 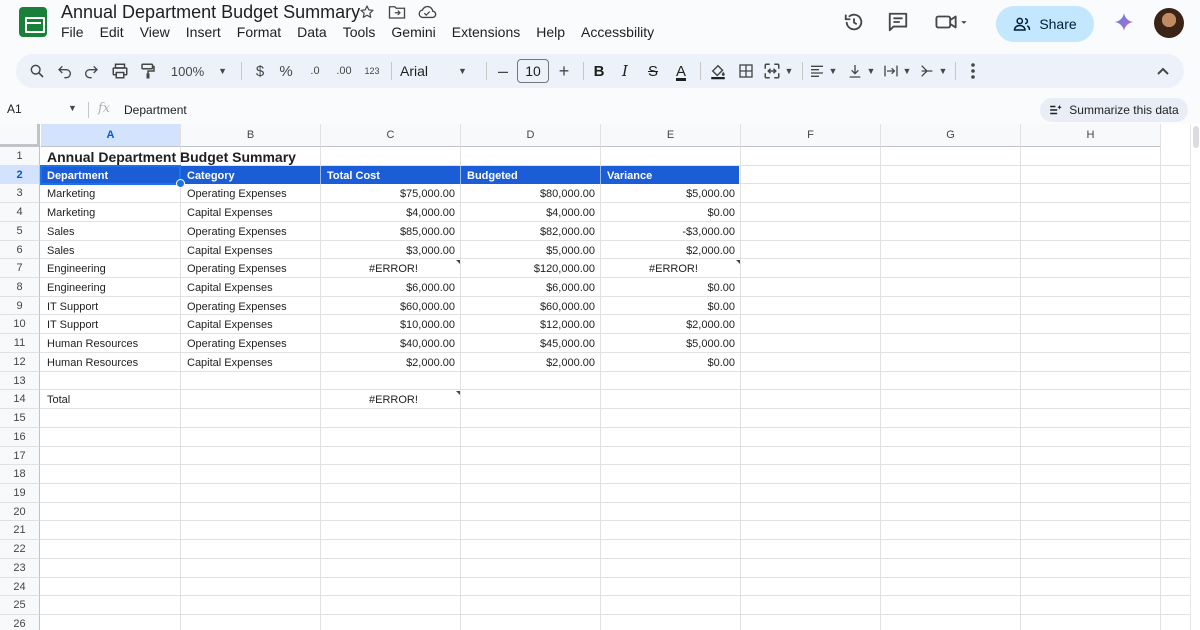 What do you see at coordinates (1196, 137) in the screenshot?
I see `scrollbar-thumb` at bounding box center [1196, 137].